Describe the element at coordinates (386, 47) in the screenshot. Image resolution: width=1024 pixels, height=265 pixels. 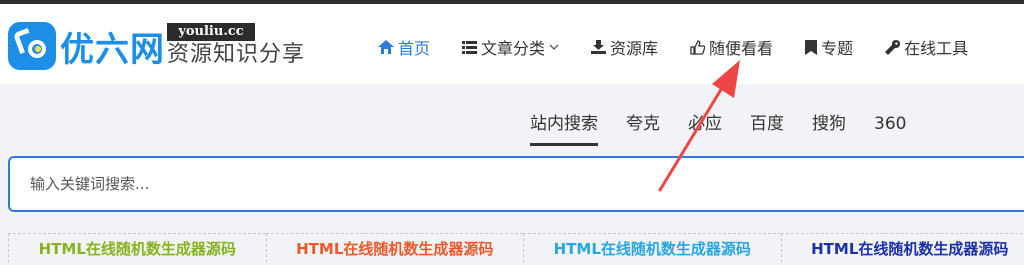
I see `home-icon` at that location.